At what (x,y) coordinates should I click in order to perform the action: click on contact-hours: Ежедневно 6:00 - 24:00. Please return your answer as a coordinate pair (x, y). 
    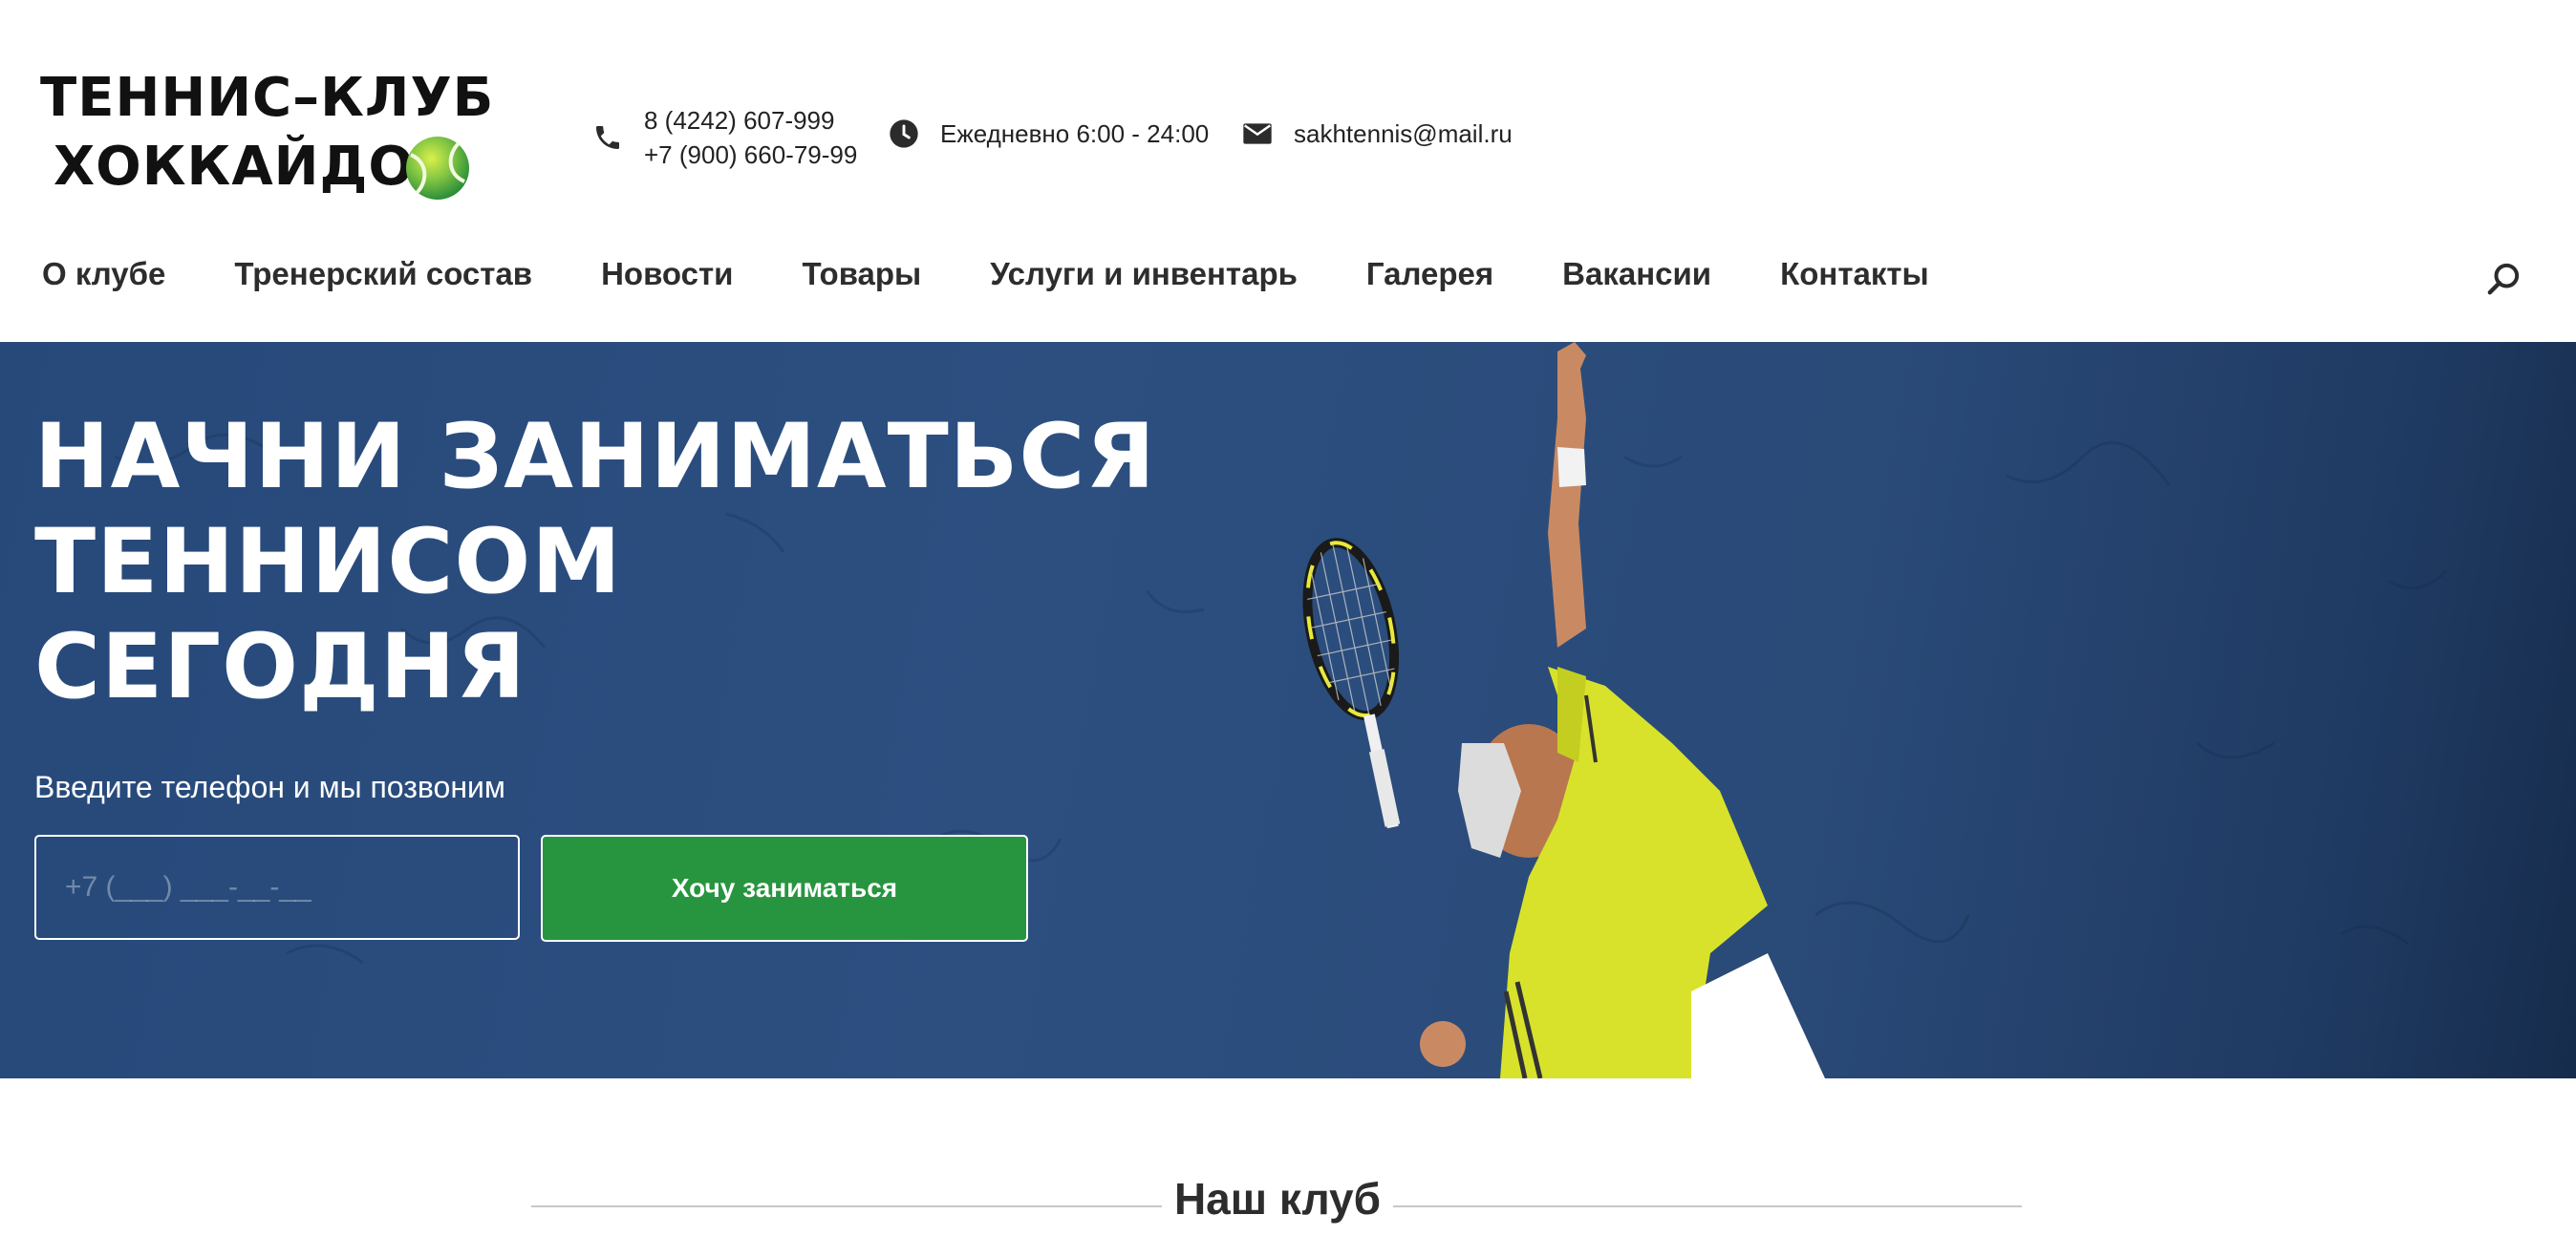
    Looking at the image, I should click on (1049, 133).